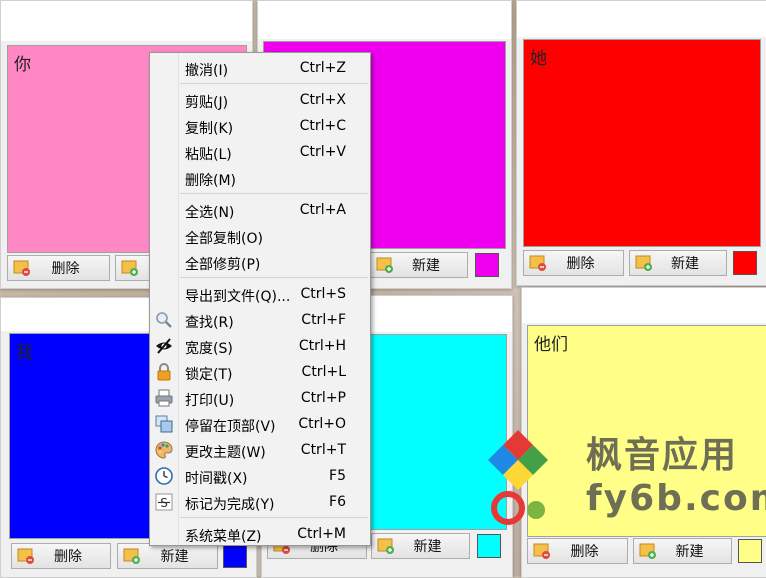 The height and width of the screenshot is (578, 766). What do you see at coordinates (322, 152) in the screenshot?
I see `menu-item-shortcut: Ctrl+V` at bounding box center [322, 152].